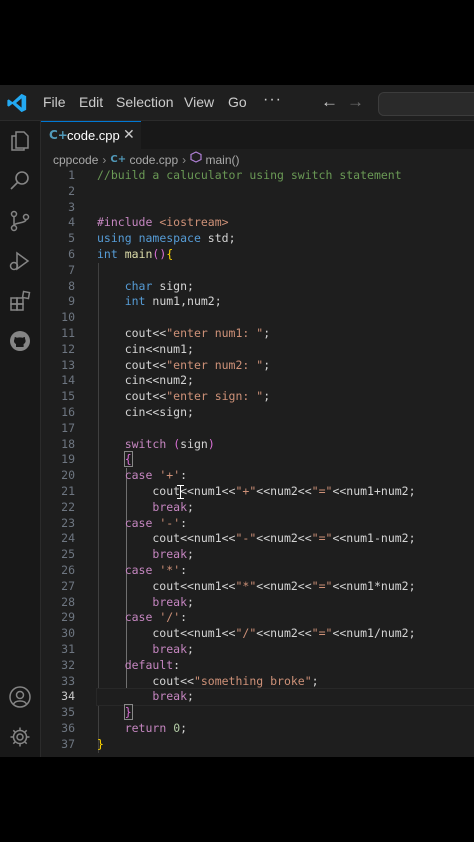 The height and width of the screenshot is (842, 474). What do you see at coordinates (68, 743) in the screenshot?
I see `line-number: 37` at bounding box center [68, 743].